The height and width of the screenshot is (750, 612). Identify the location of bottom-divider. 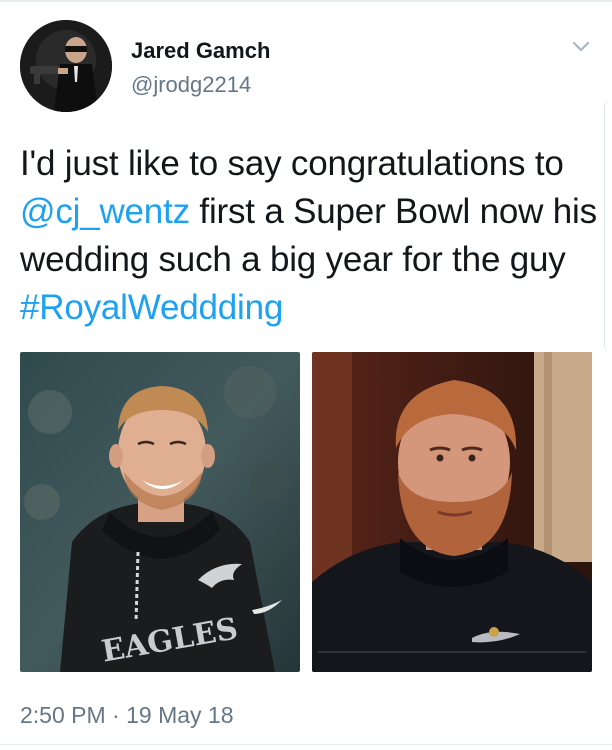
(306, 744).